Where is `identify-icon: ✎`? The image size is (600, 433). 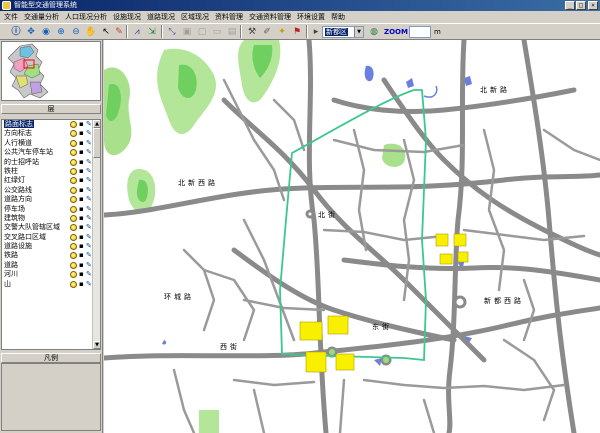 identify-icon: ✎ is located at coordinates (119, 32).